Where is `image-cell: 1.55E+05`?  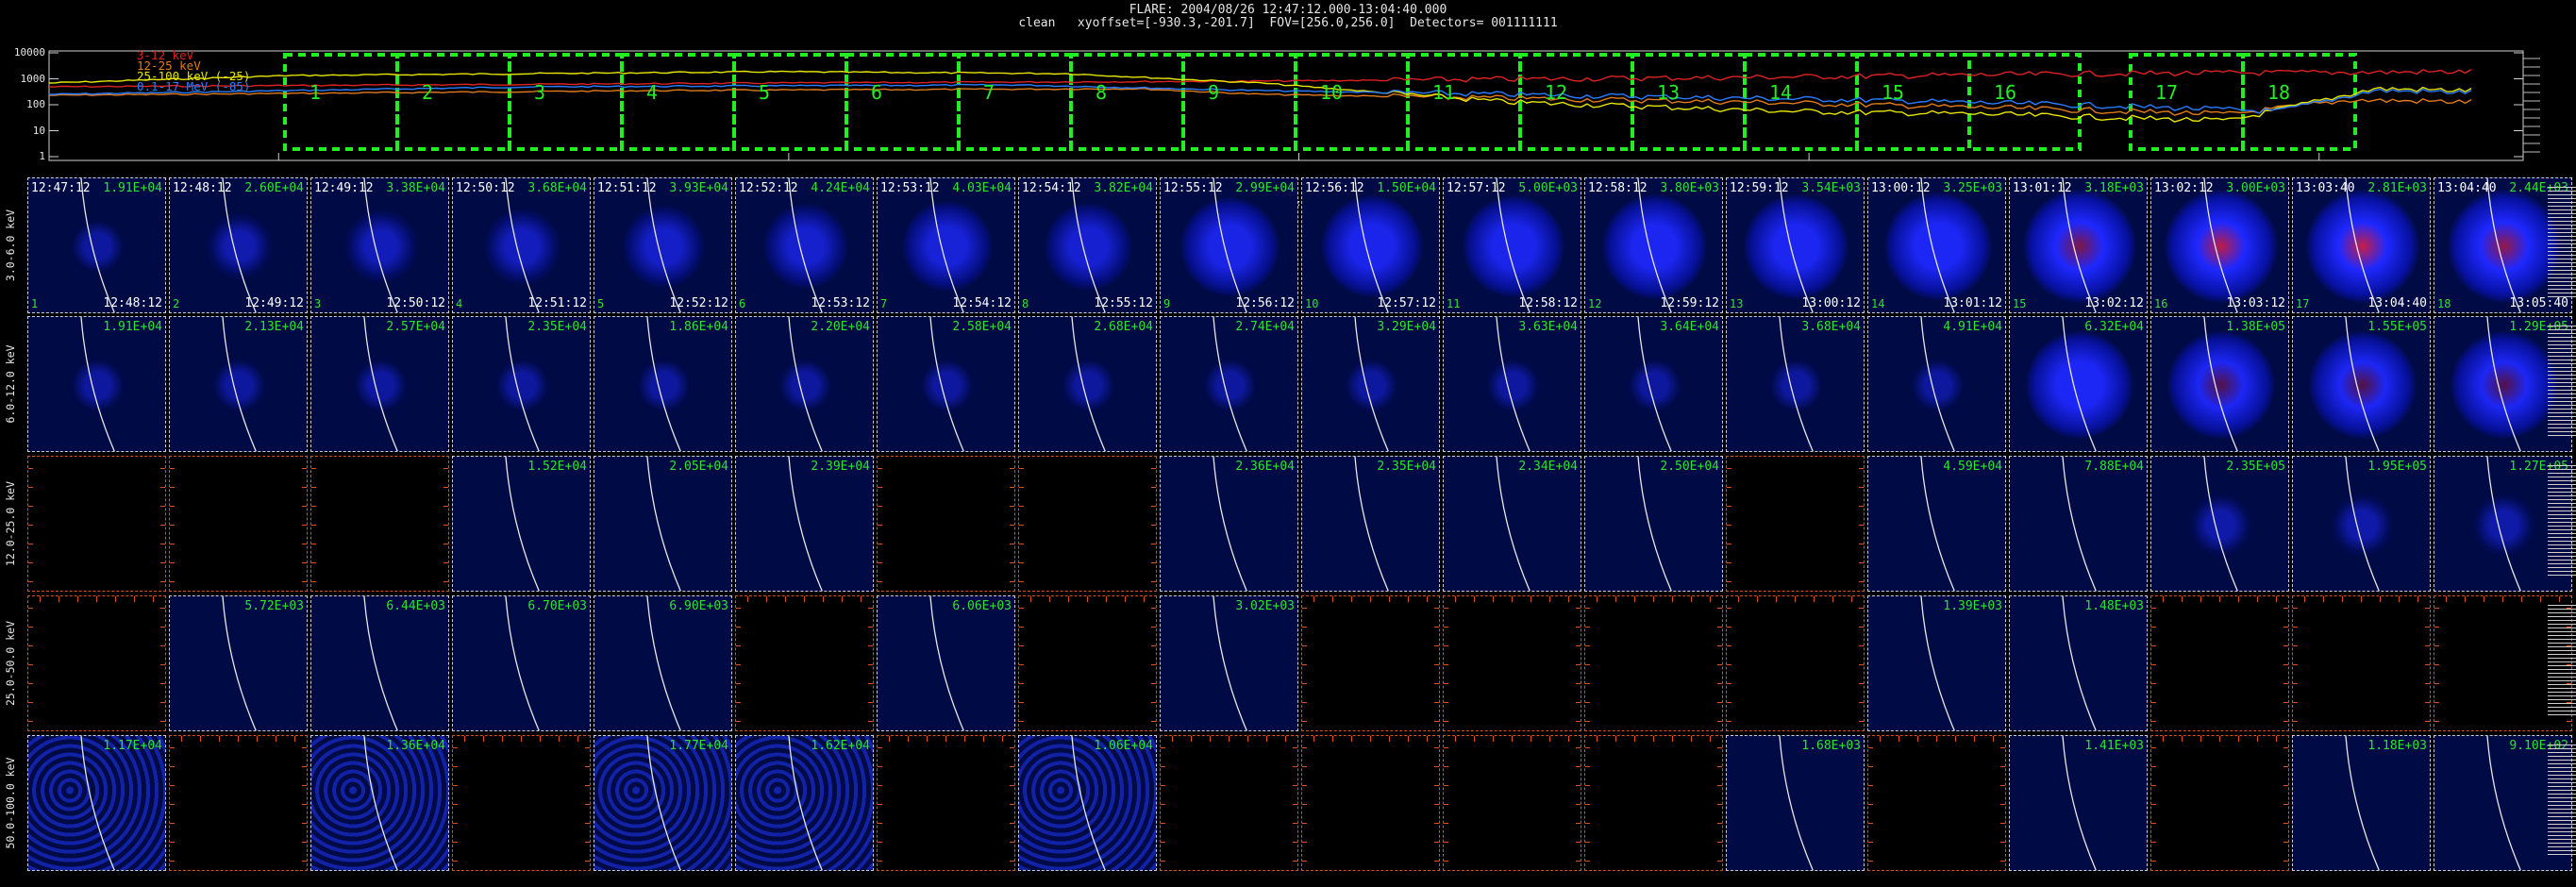 image-cell: 1.55E+05 is located at coordinates (2361, 384).